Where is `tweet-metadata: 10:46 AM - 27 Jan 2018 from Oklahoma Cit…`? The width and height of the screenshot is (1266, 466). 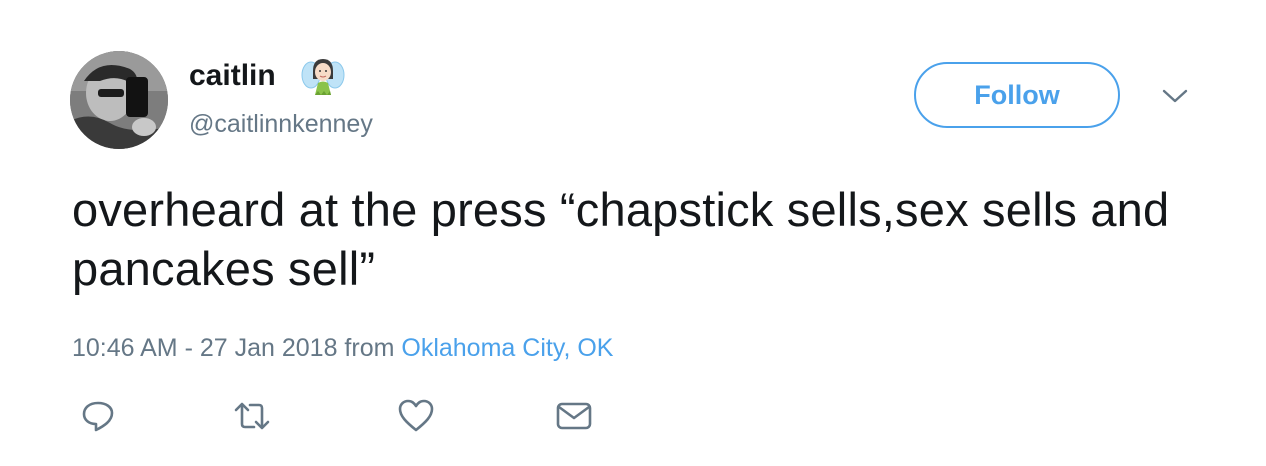 tweet-metadata: 10:46 AM - 27 Jan 2018 from Oklahoma Cit… is located at coordinates (342, 348).